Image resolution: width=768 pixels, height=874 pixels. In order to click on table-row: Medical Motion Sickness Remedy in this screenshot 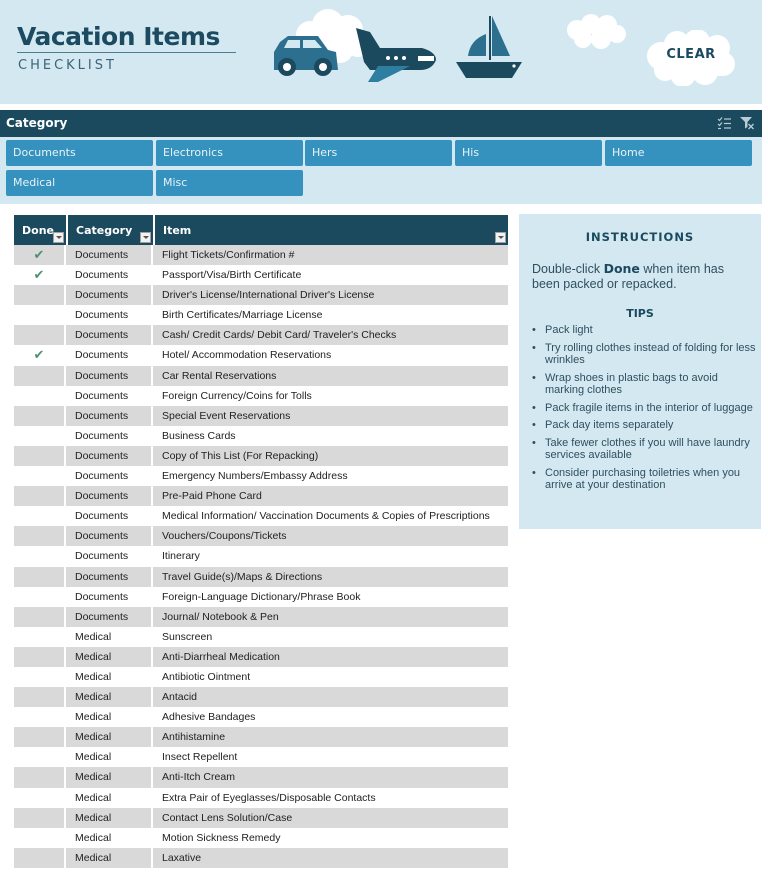, I will do `click(261, 837)`.